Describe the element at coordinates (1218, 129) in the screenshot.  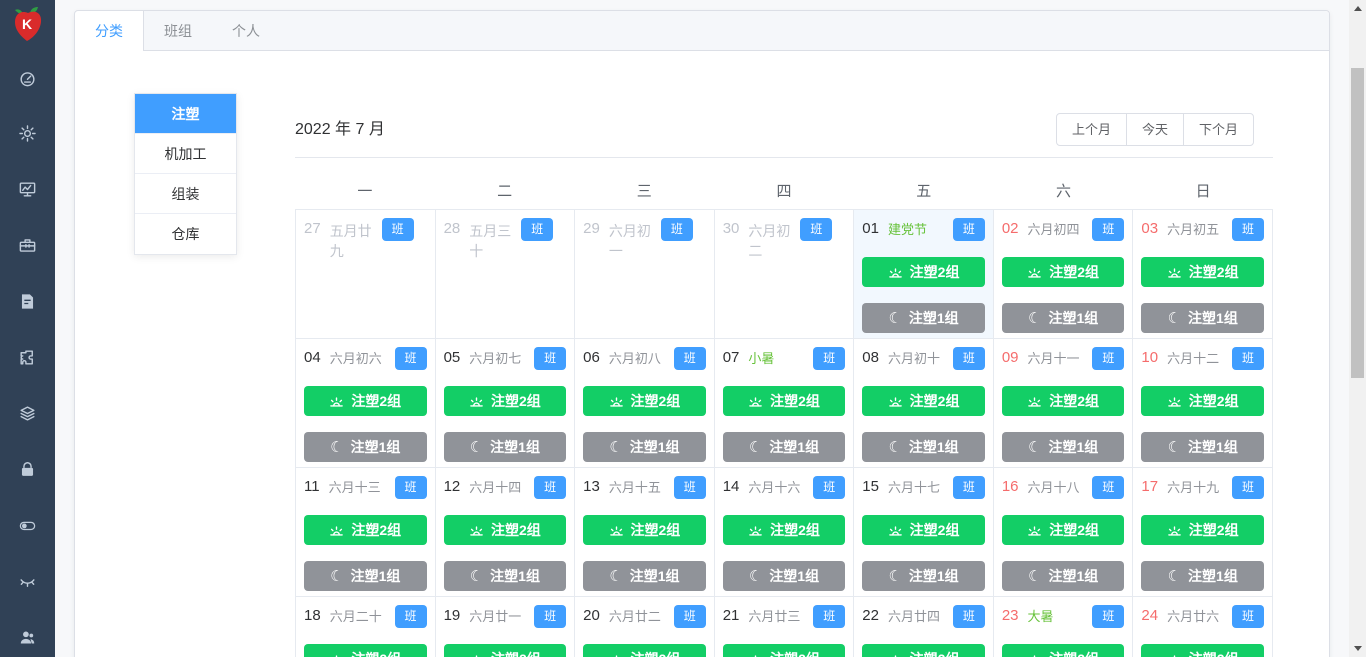
I see `next-month-button: 下个月` at that location.